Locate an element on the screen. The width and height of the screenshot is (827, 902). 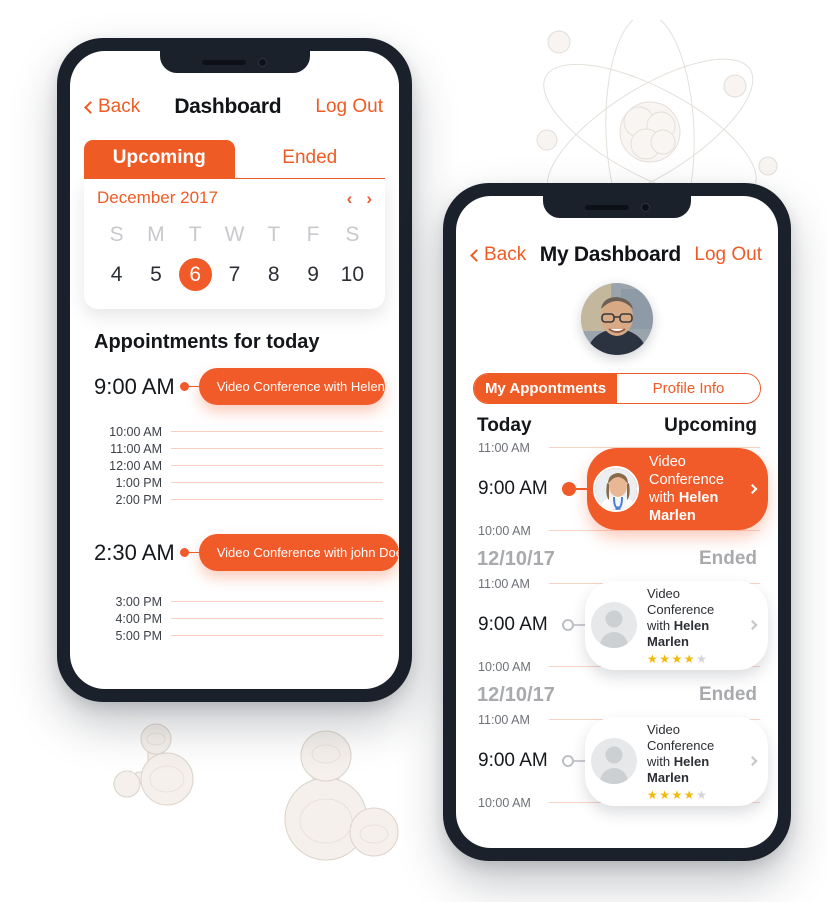
molecule-sketch-small is located at coordinates (153, 764).